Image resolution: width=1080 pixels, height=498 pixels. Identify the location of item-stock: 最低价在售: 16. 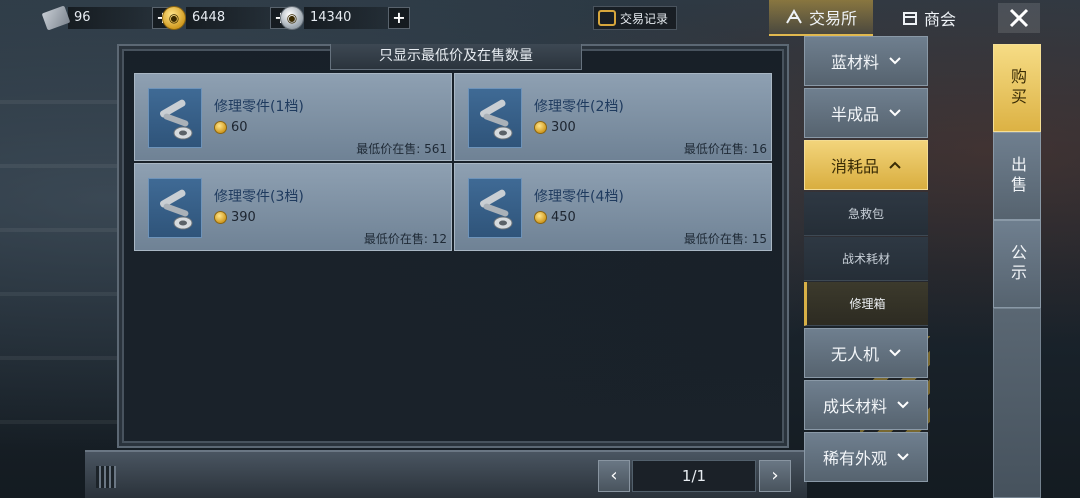
(725, 148).